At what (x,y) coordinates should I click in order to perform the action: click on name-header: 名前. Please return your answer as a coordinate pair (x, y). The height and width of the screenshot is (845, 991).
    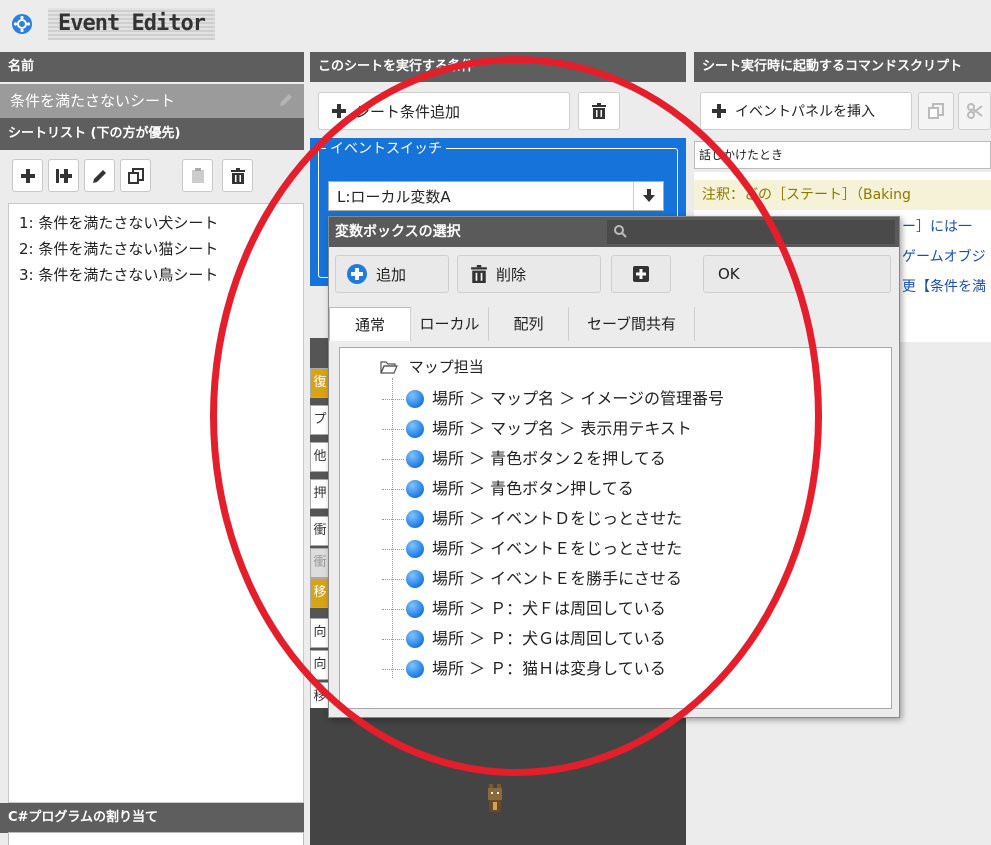
    Looking at the image, I should click on (152, 67).